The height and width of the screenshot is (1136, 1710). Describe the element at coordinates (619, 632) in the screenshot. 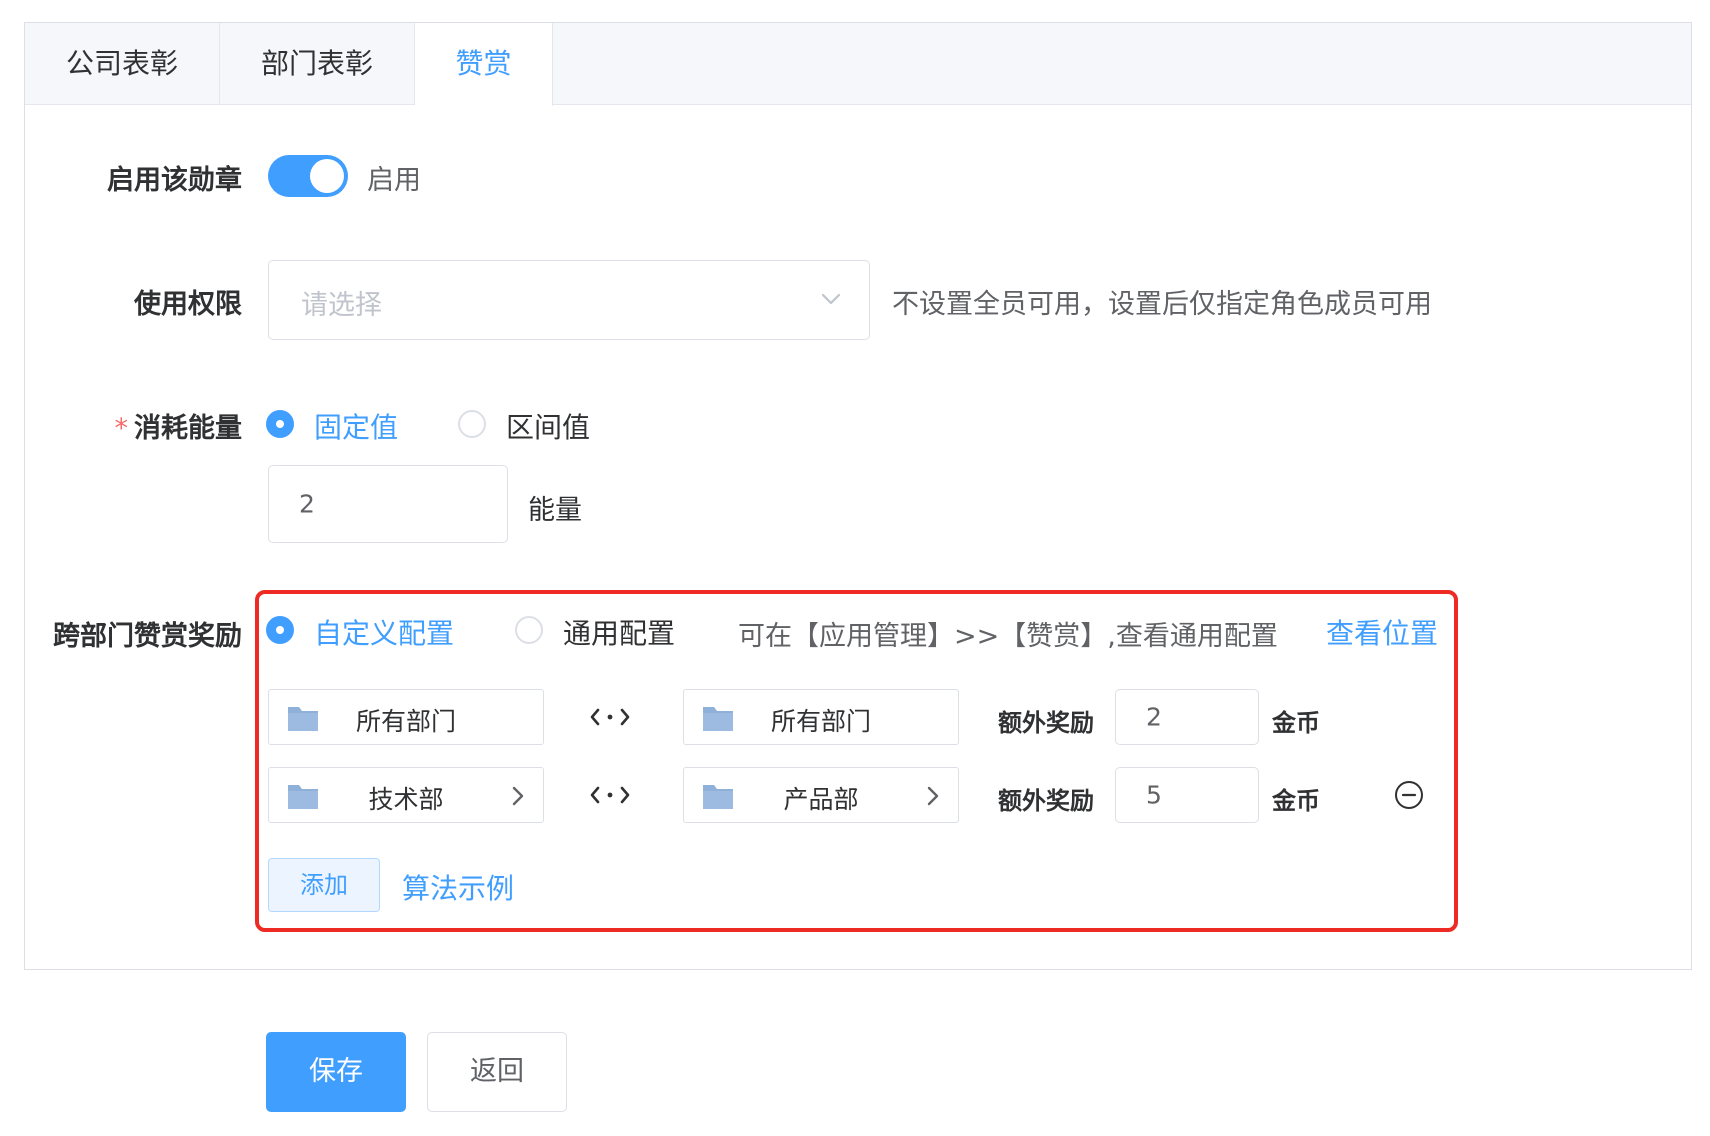

I see `general-config-label: 通用配置` at that location.